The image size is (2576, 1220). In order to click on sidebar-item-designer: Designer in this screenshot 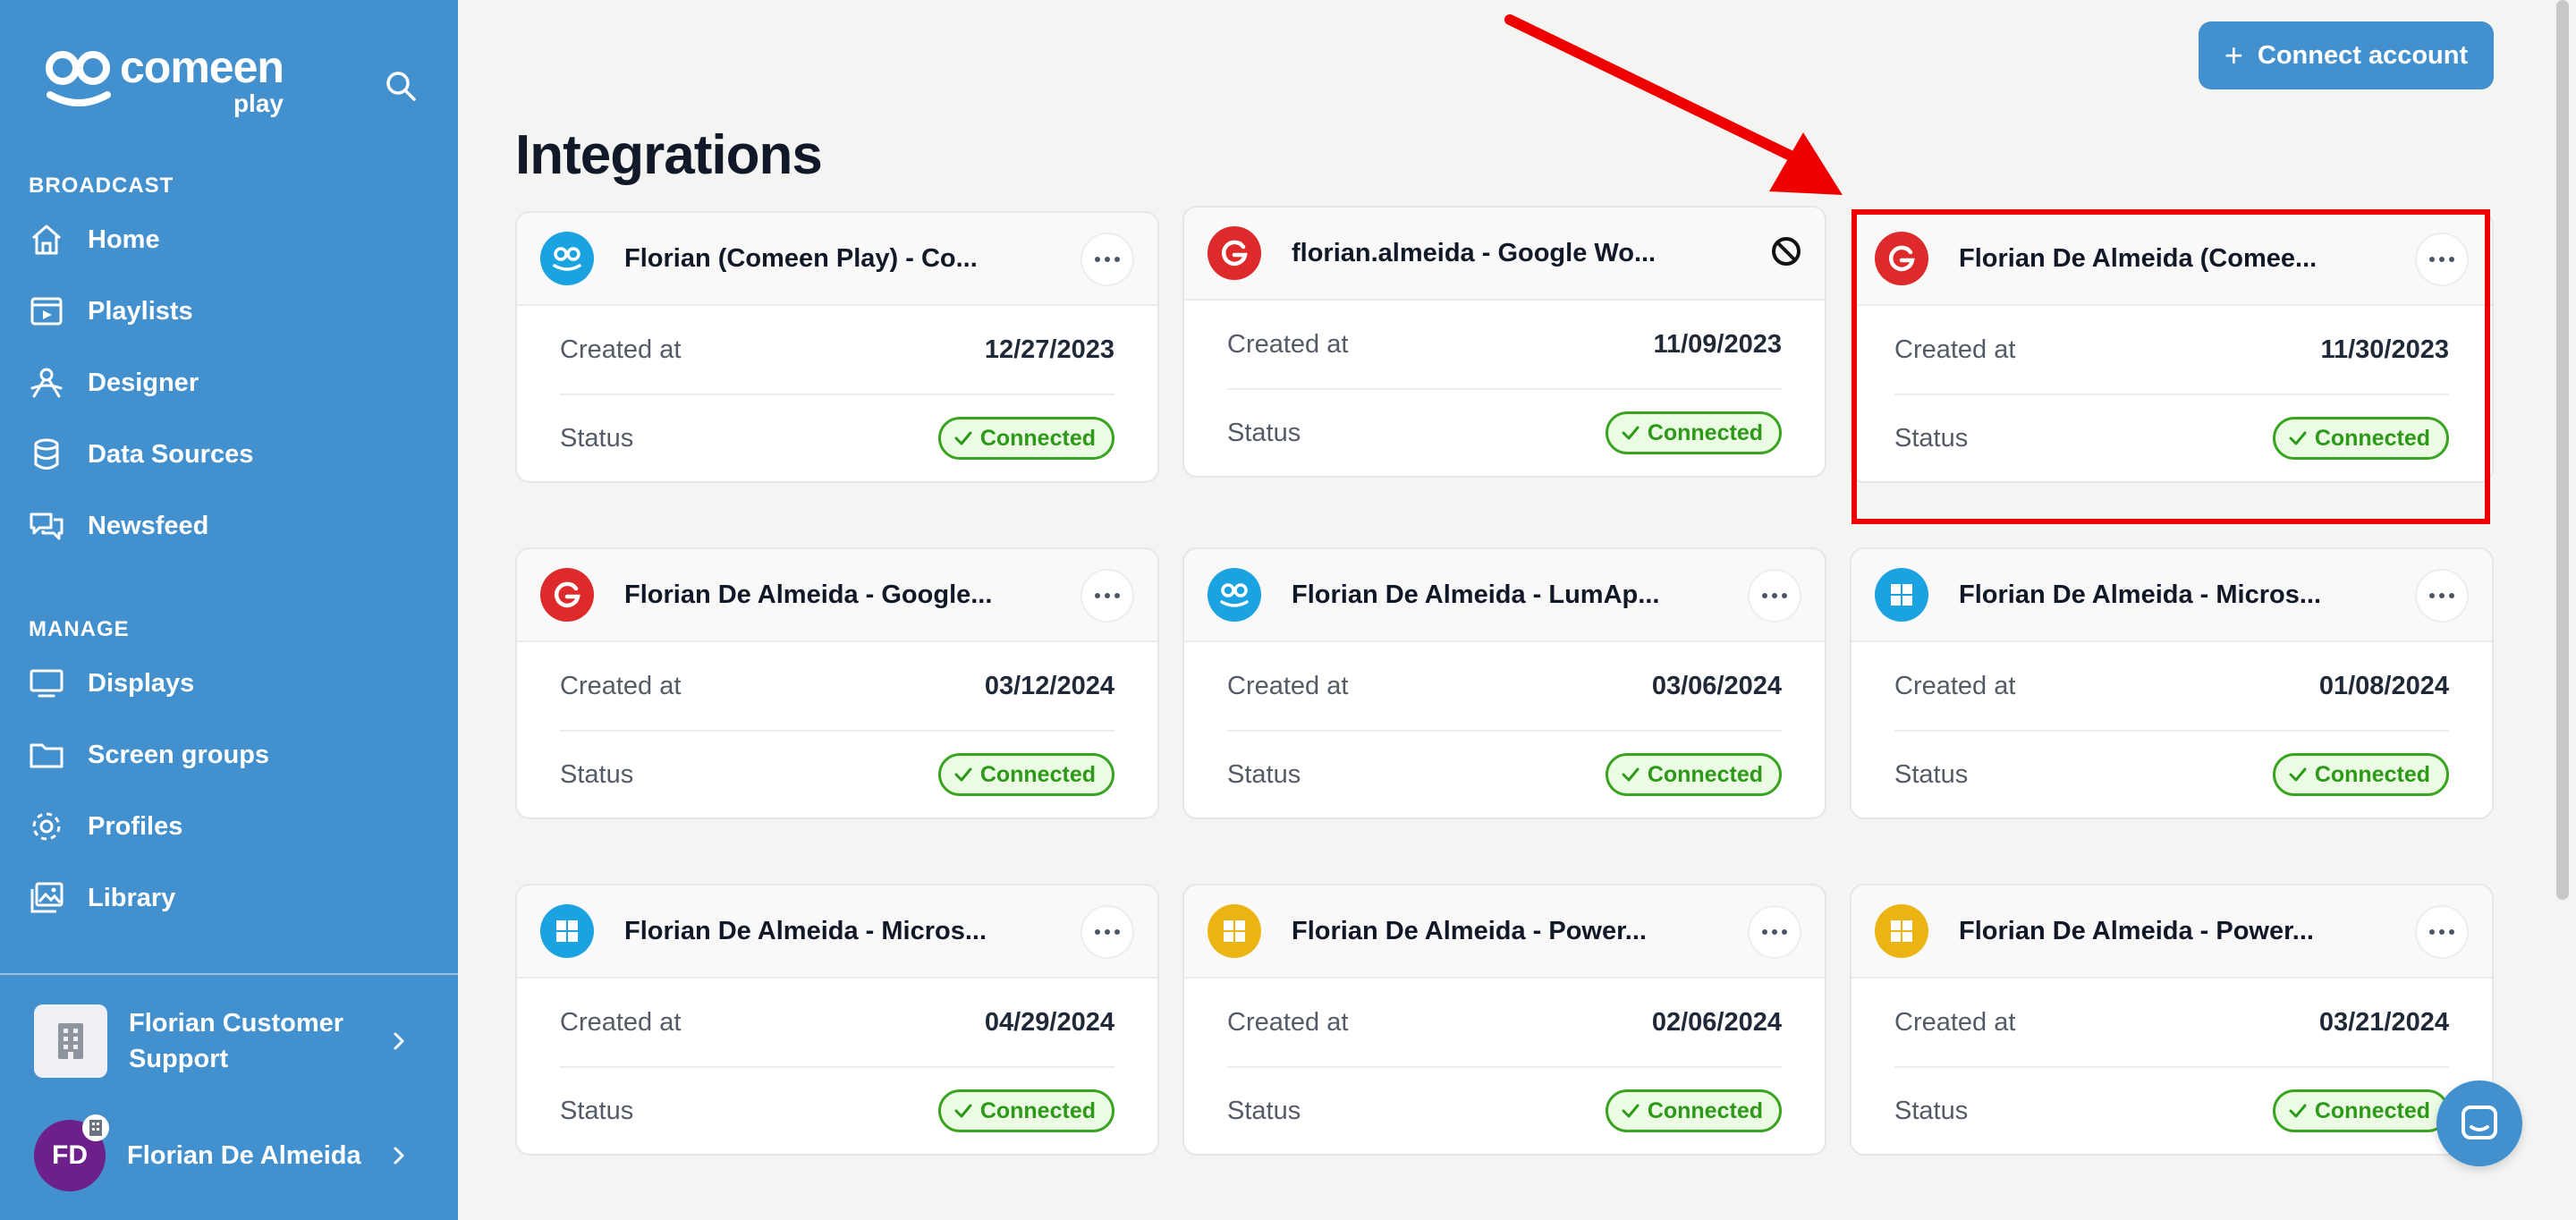, I will do `click(228, 383)`.